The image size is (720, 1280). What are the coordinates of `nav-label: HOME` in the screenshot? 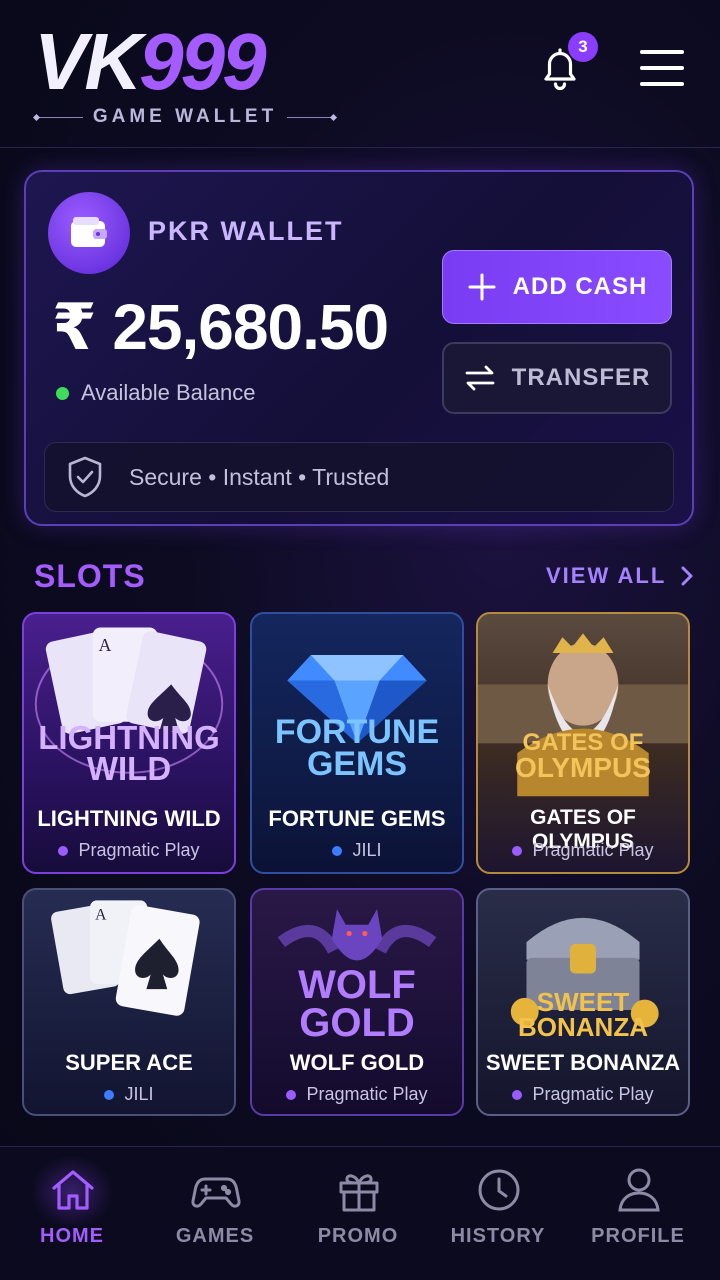 It's located at (72, 1236).